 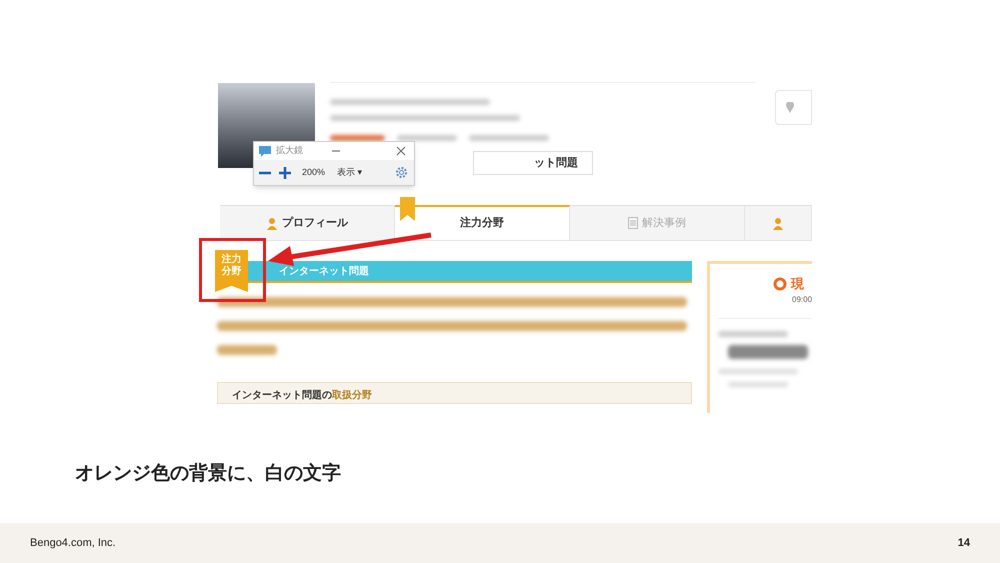 I want to click on close-icon, so click(x=401, y=151).